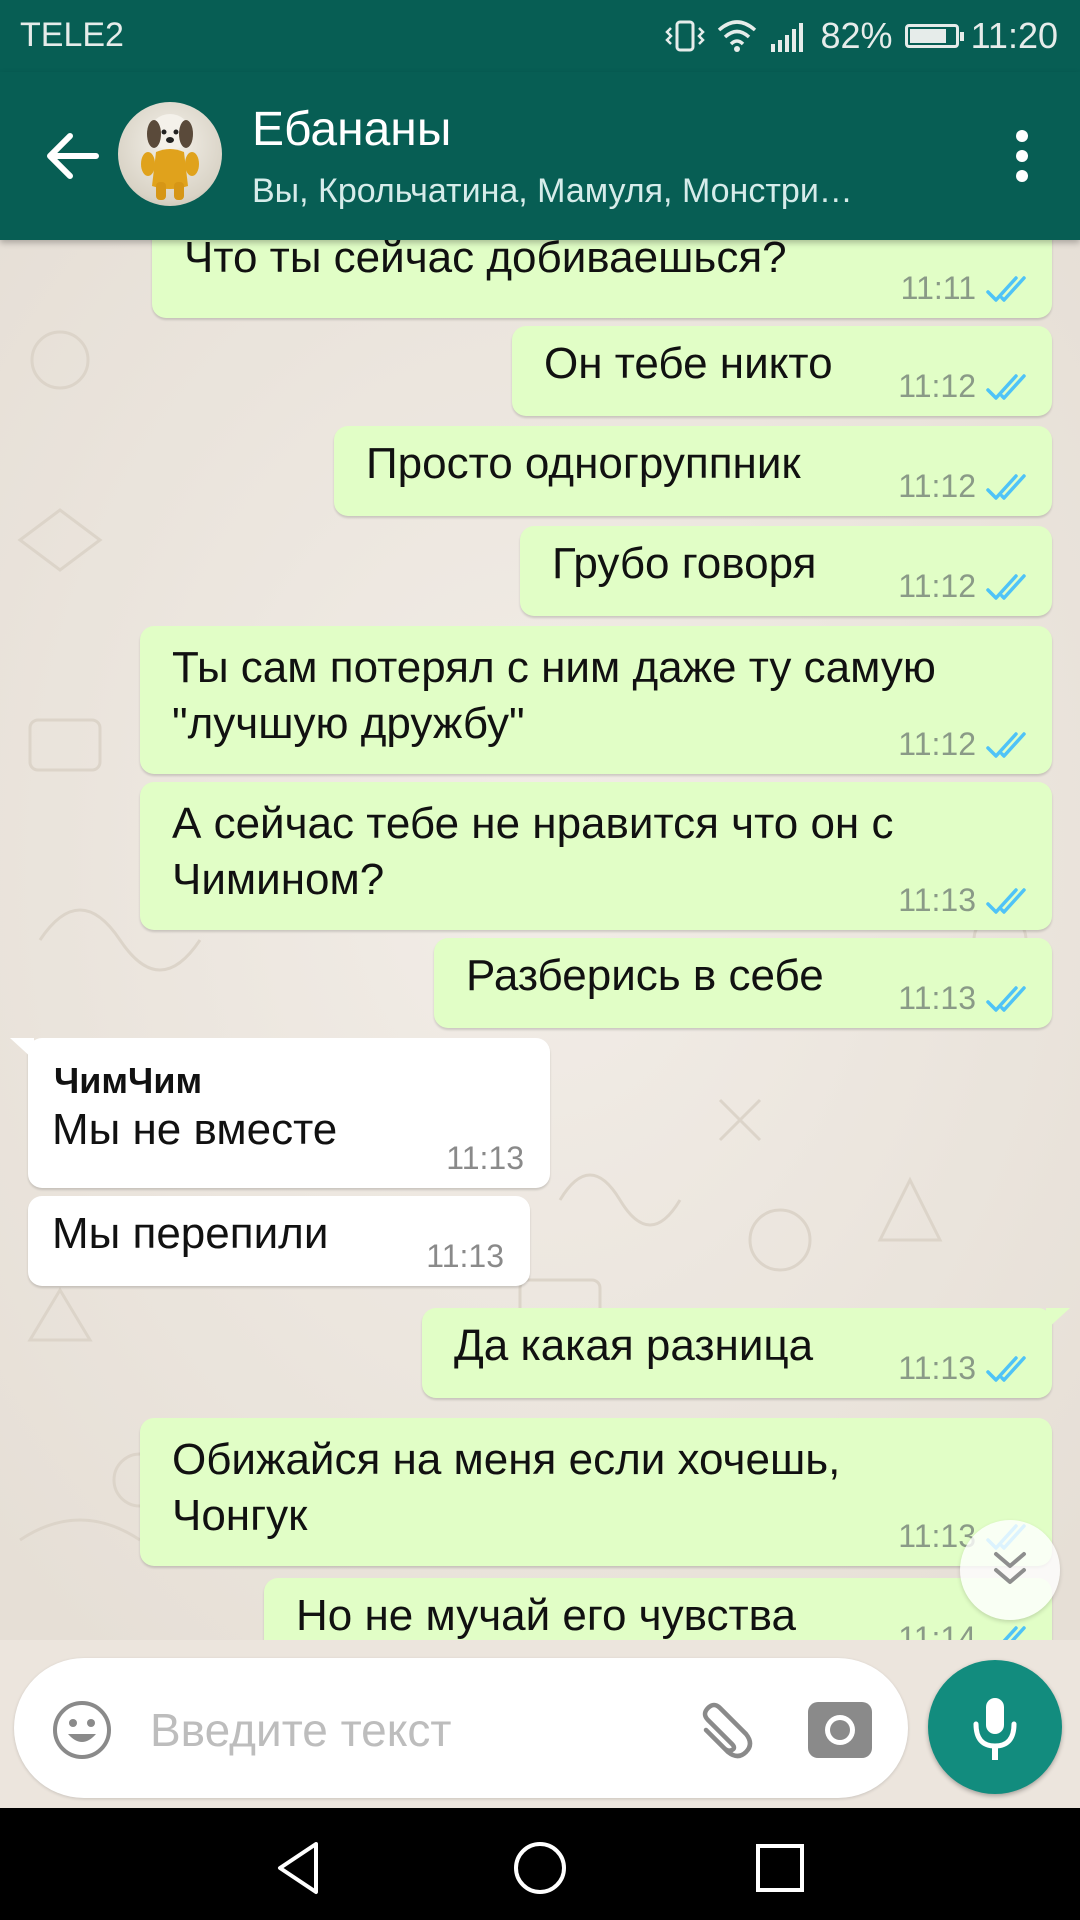  What do you see at coordinates (786, 37) in the screenshot?
I see `signal-icon` at bounding box center [786, 37].